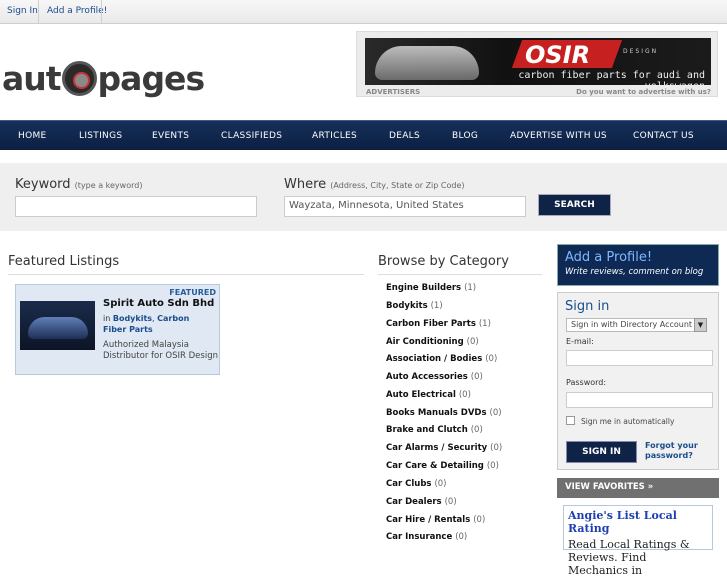 Image resolution: width=727 pixels, height=577 pixels. What do you see at coordinates (136, 206) in the screenshot?
I see `keyword-input` at bounding box center [136, 206].